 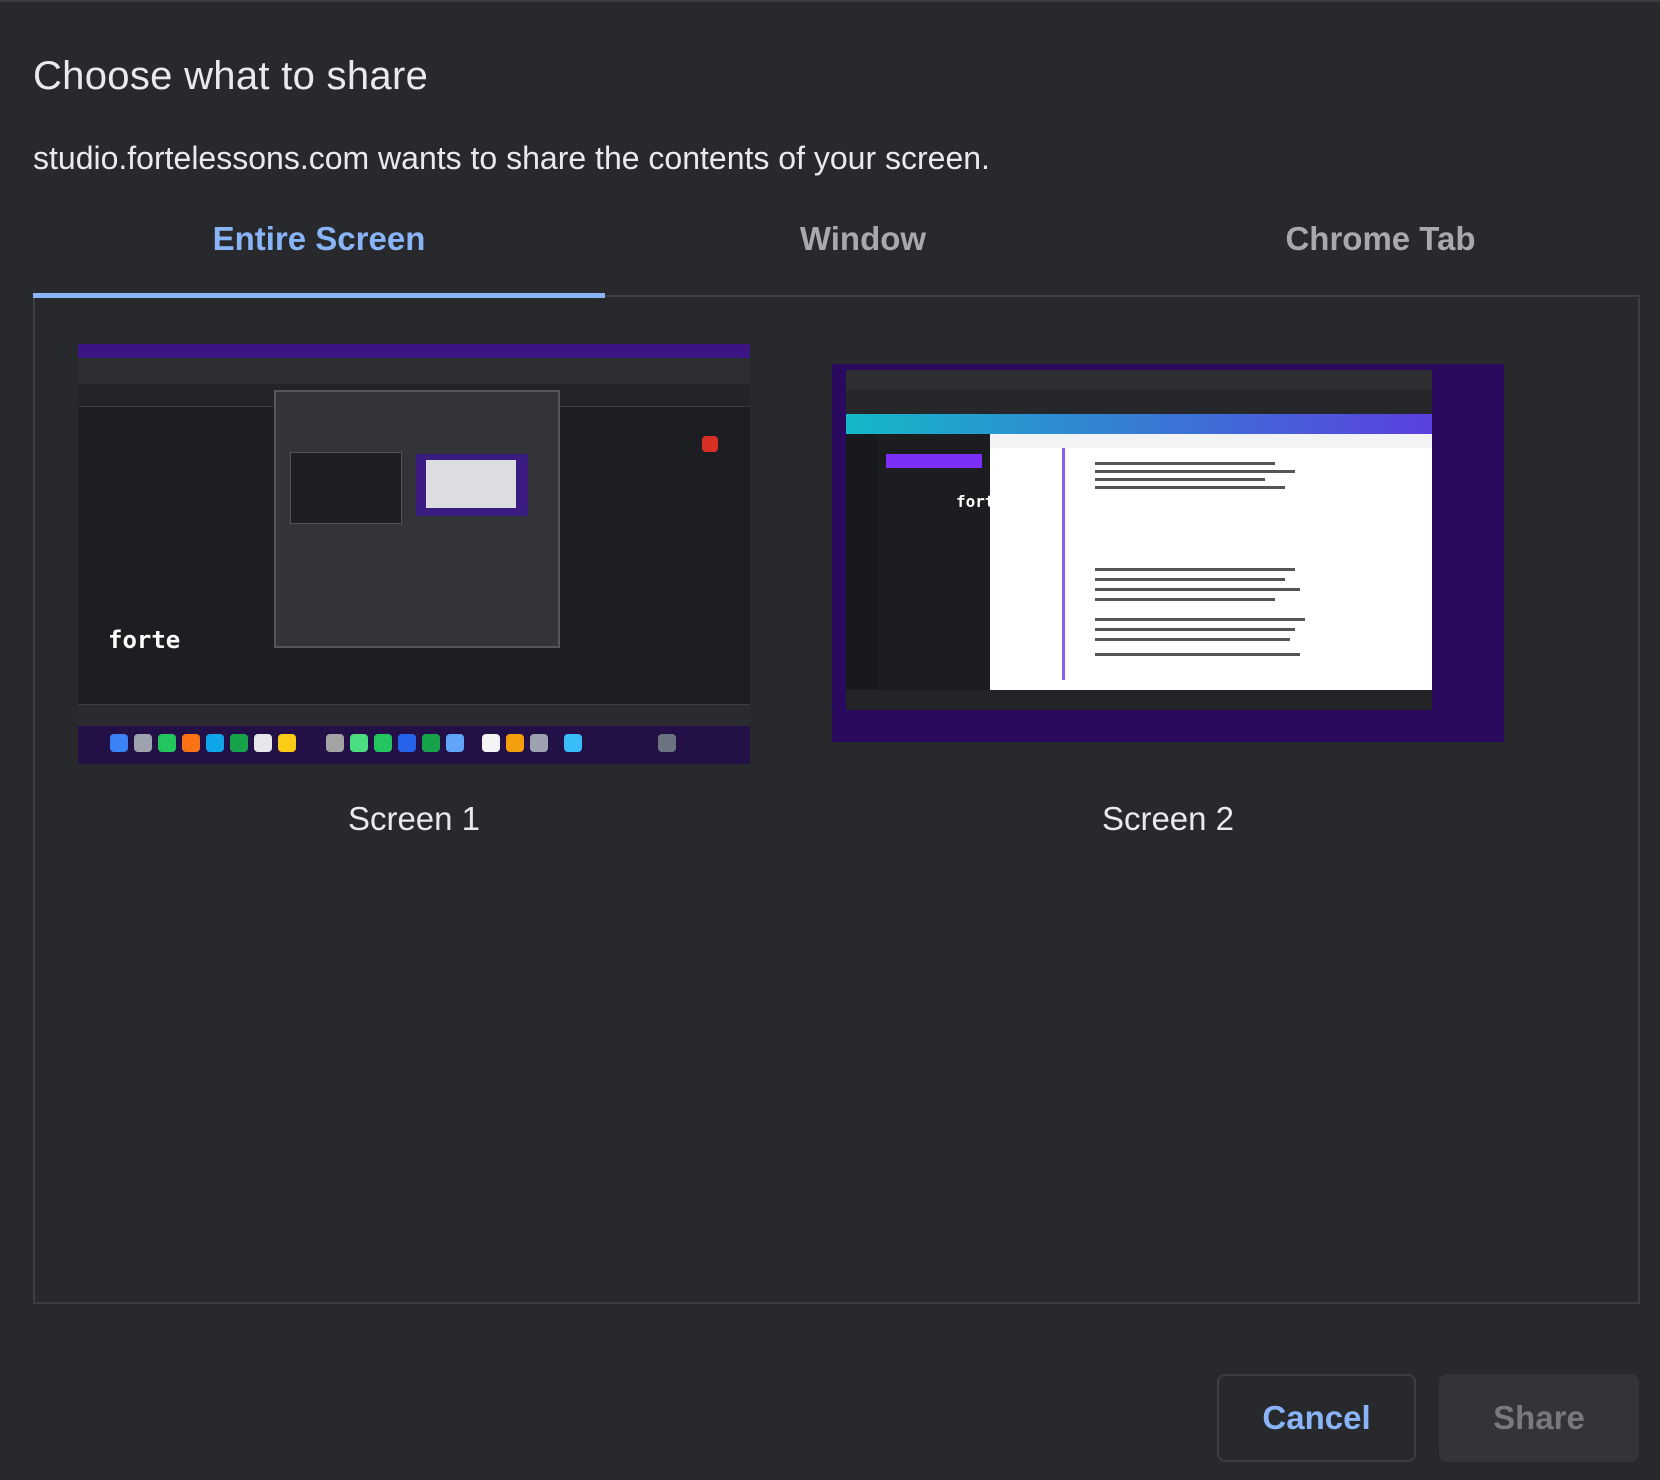 I want to click on thumb-doc-toolbar, so click(x=1211, y=441).